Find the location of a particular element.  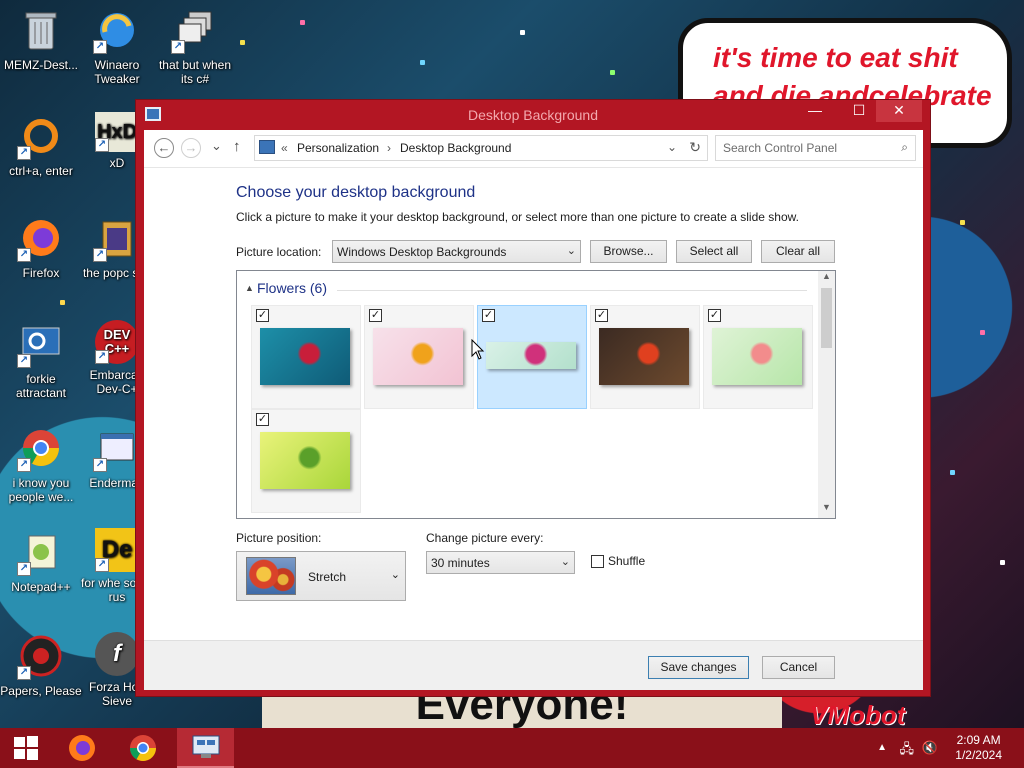

vertical-scrollbar: ▲ ▼ is located at coordinates (826, 394).